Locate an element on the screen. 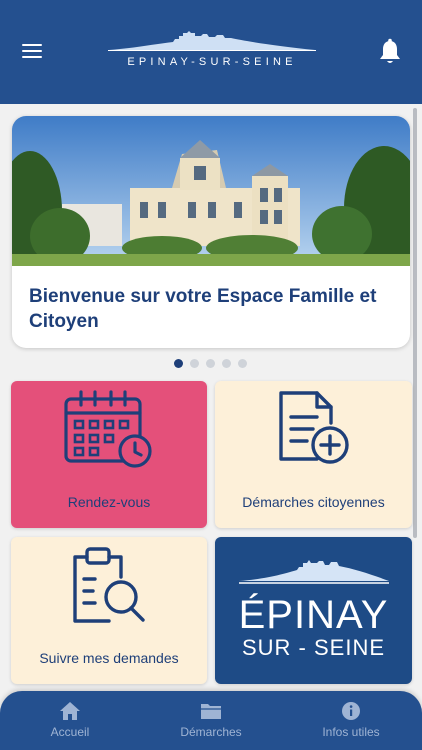  clipboard-search-icon is located at coordinates (109, 585).